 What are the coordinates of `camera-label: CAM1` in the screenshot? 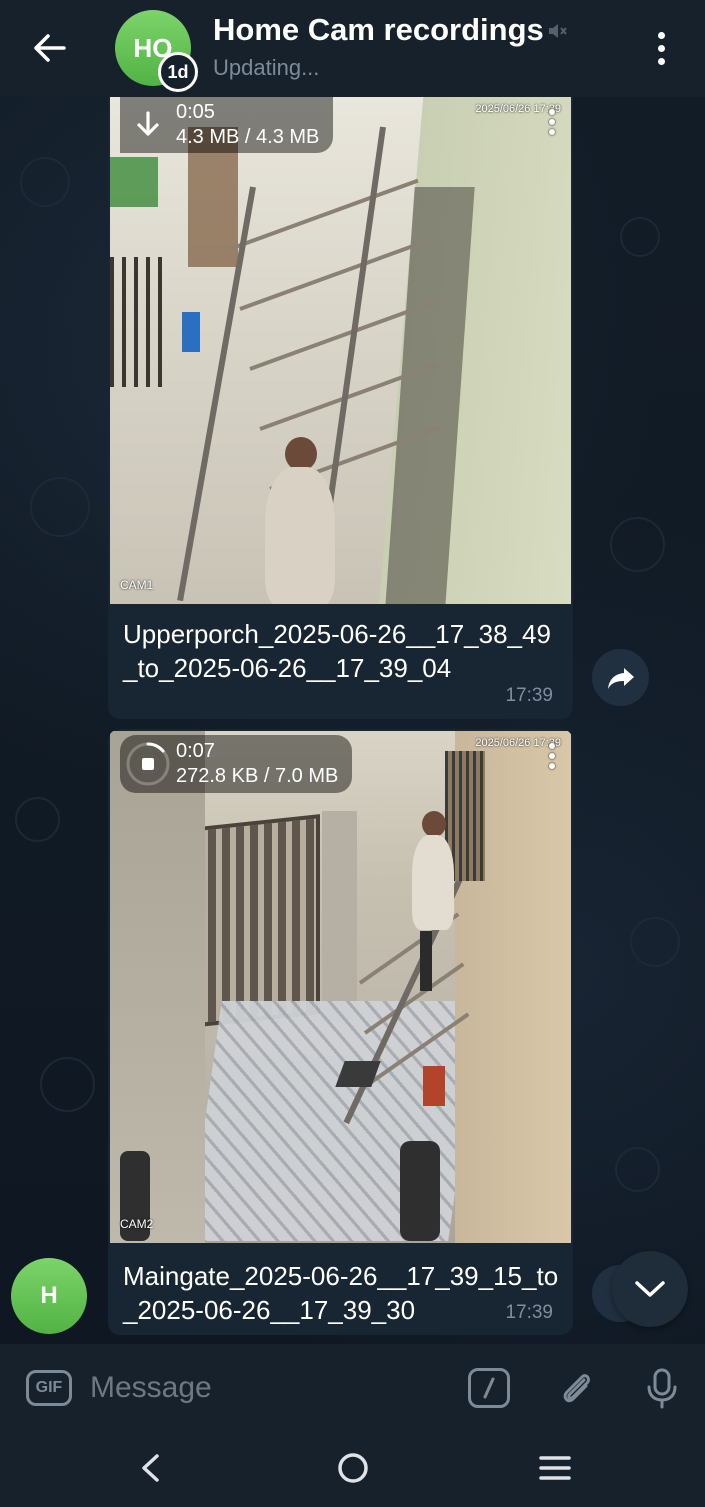 It's located at (137, 585).